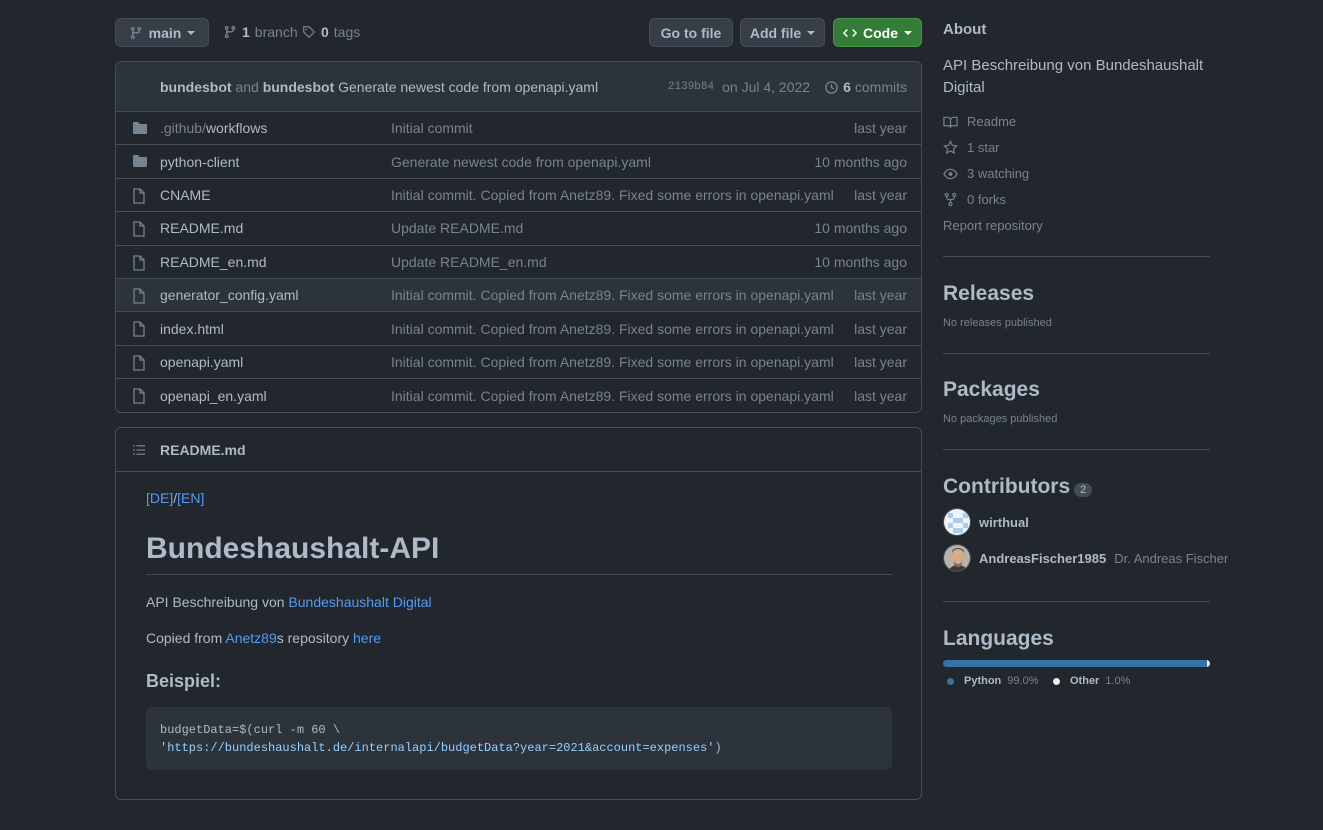 The height and width of the screenshot is (830, 1323). What do you see at coordinates (766, 87) in the screenshot?
I see `commit-date: on Jul 4, 2022` at bounding box center [766, 87].